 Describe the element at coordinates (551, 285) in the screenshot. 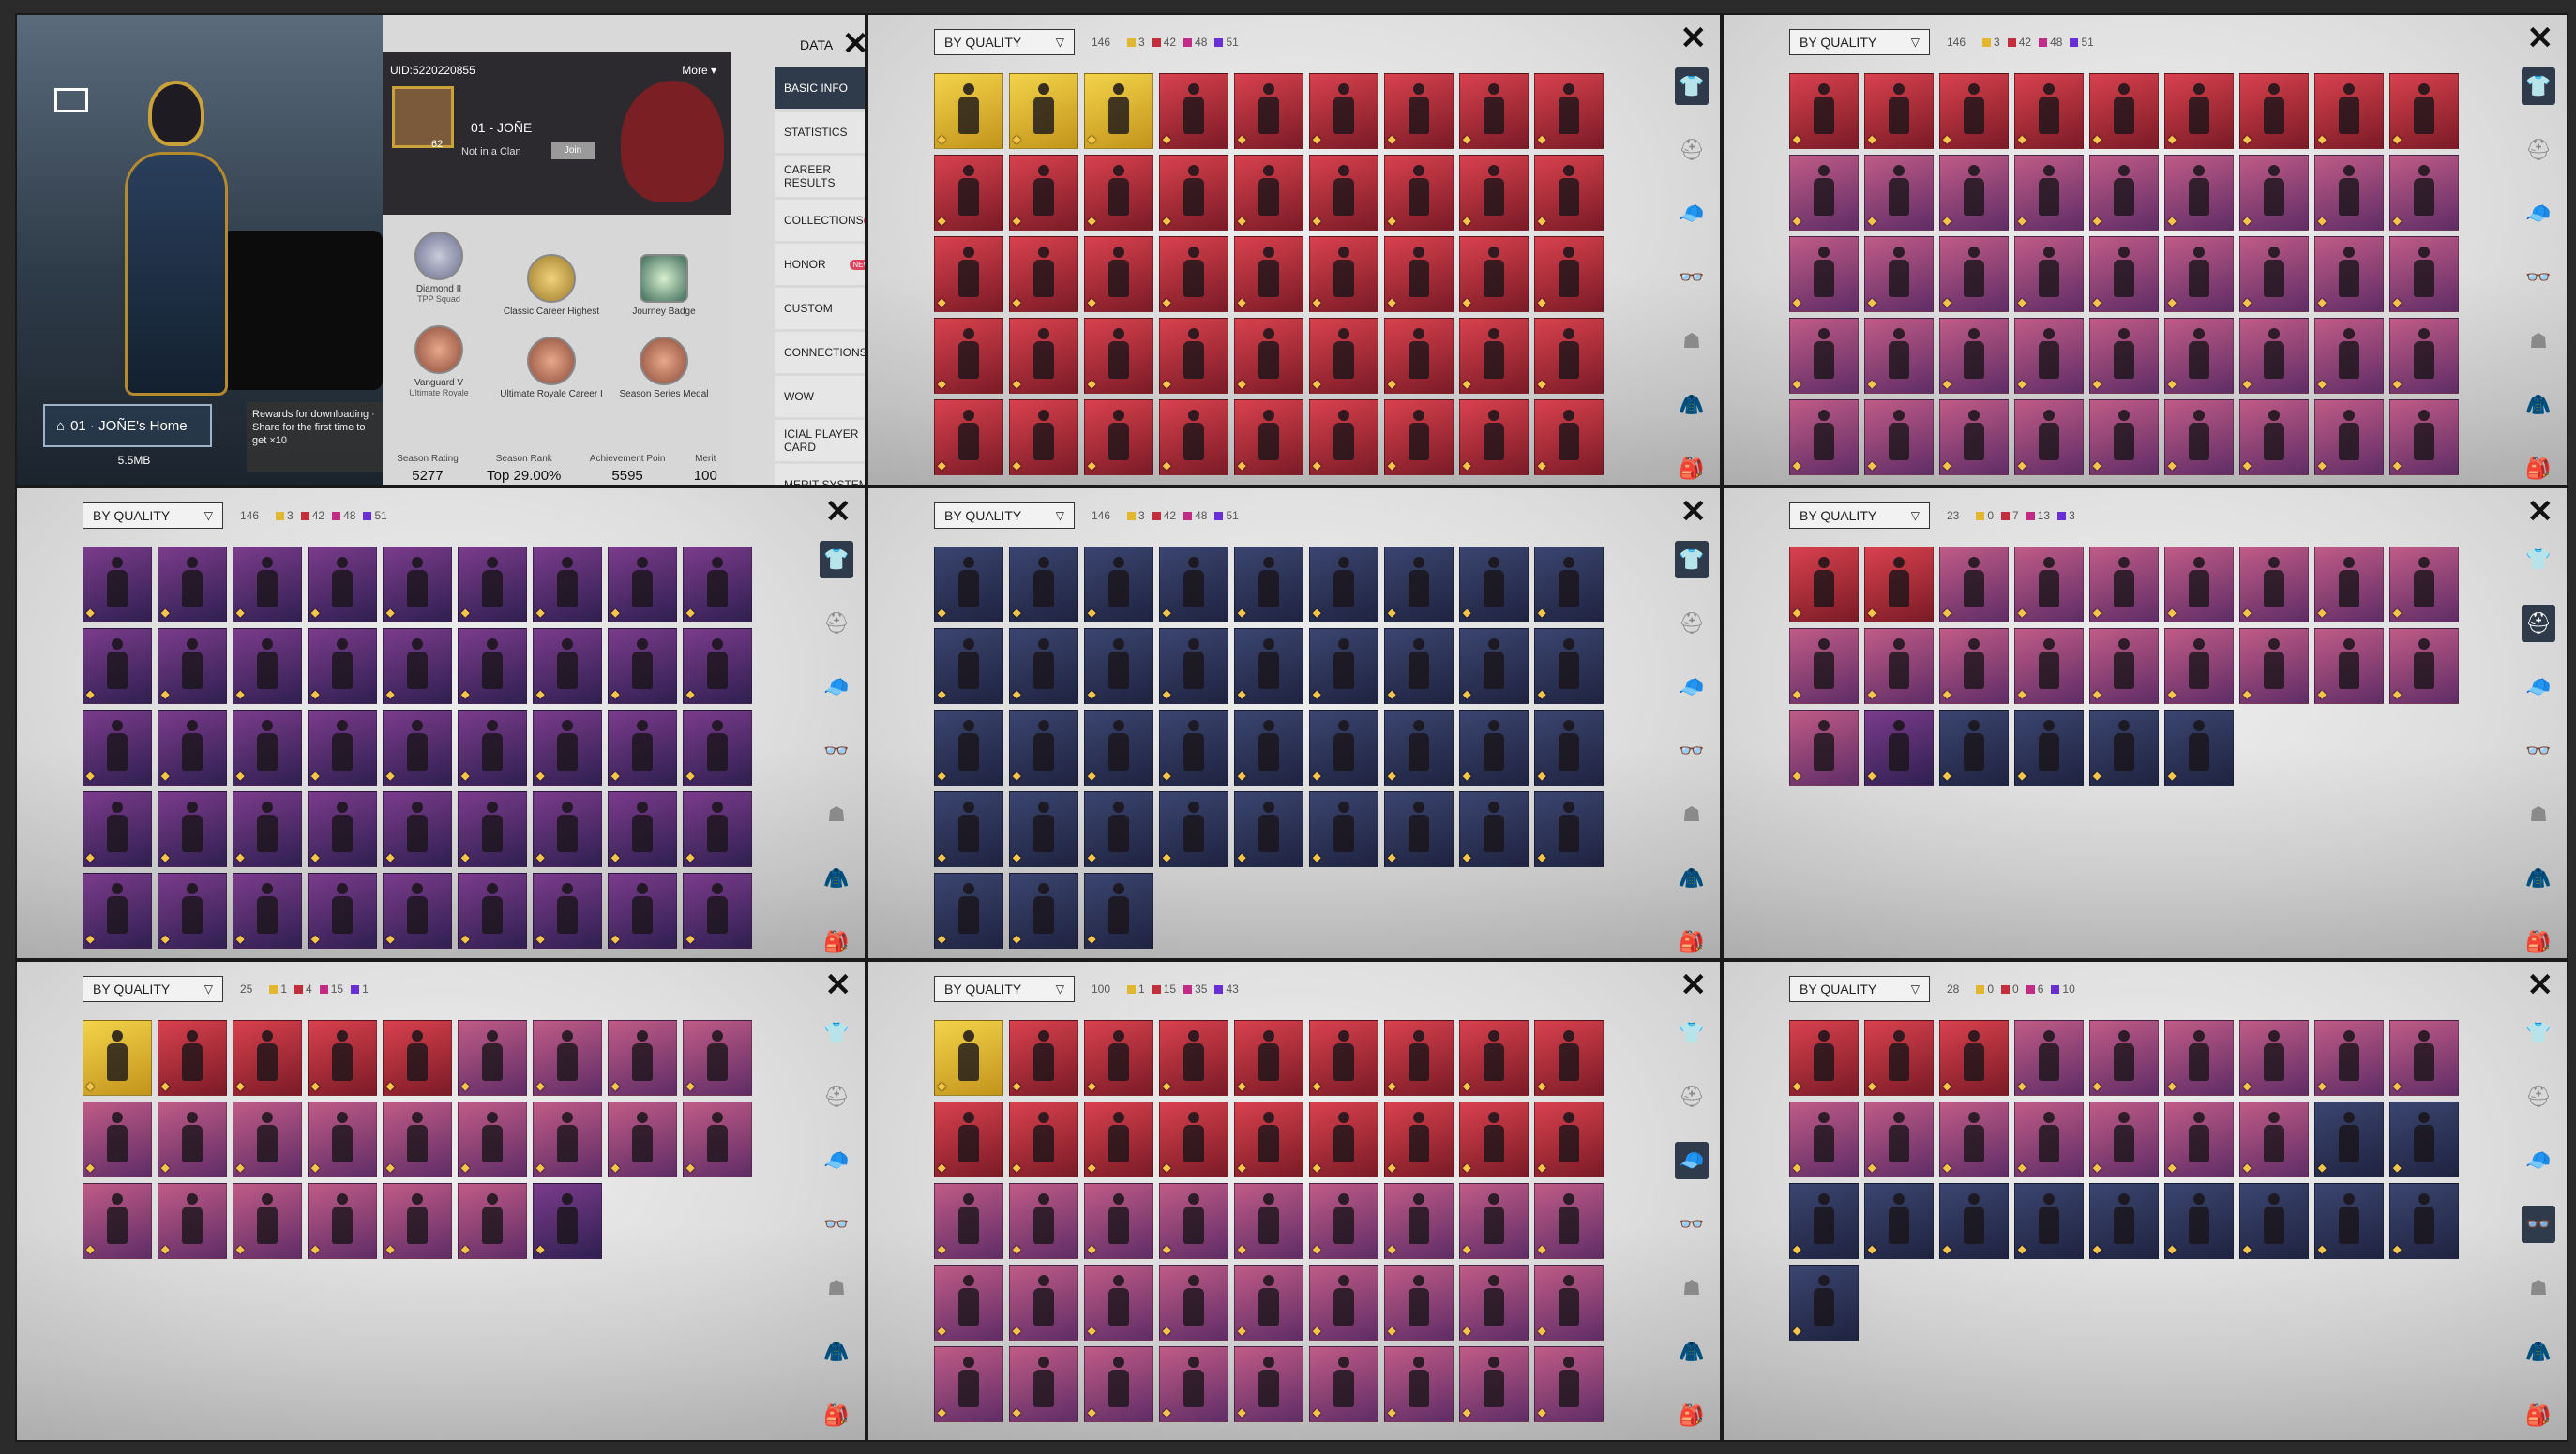

I see `badge-classic-career: Classic Career Highest` at that location.